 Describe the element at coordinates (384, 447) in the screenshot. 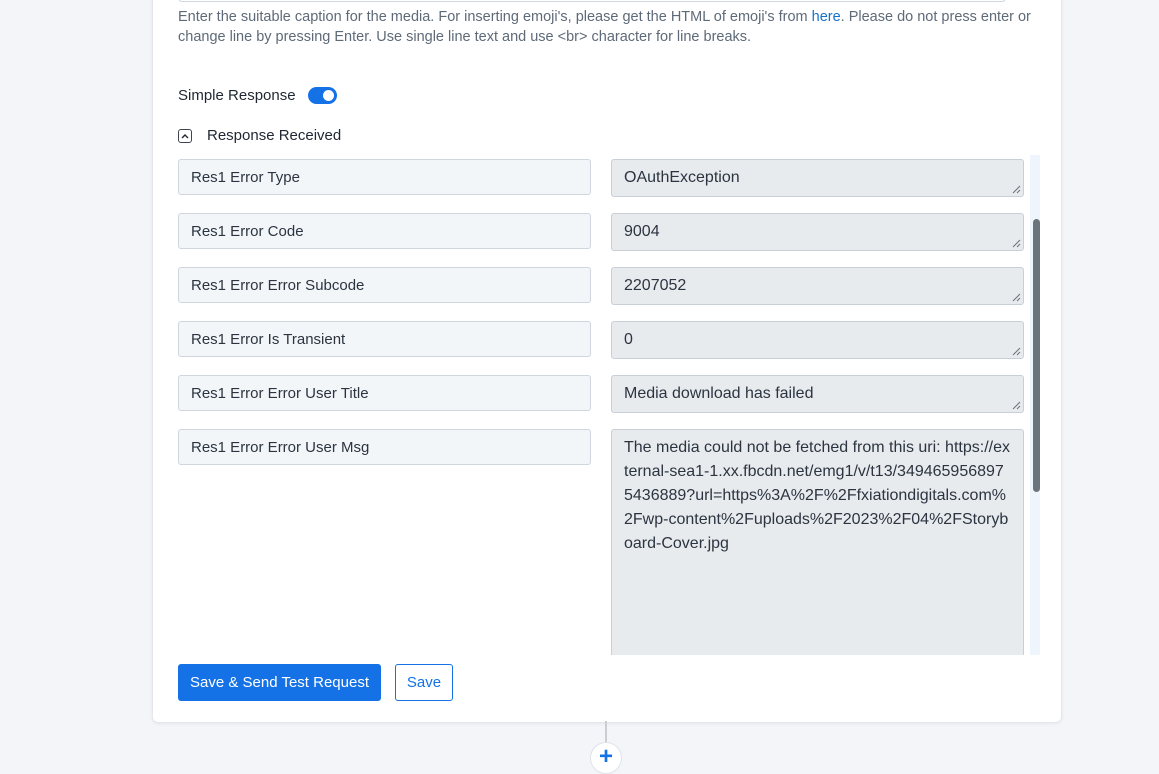

I see `field-key: Res1 Error Error User Msg` at that location.